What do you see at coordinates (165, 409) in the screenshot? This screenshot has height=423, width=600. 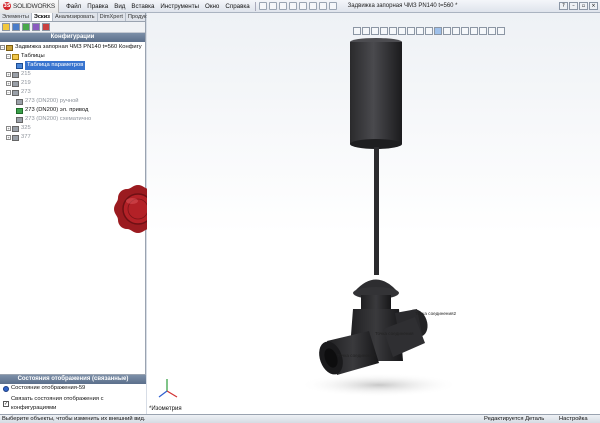 I see `view-orientation-label: *Изометрия` at bounding box center [165, 409].